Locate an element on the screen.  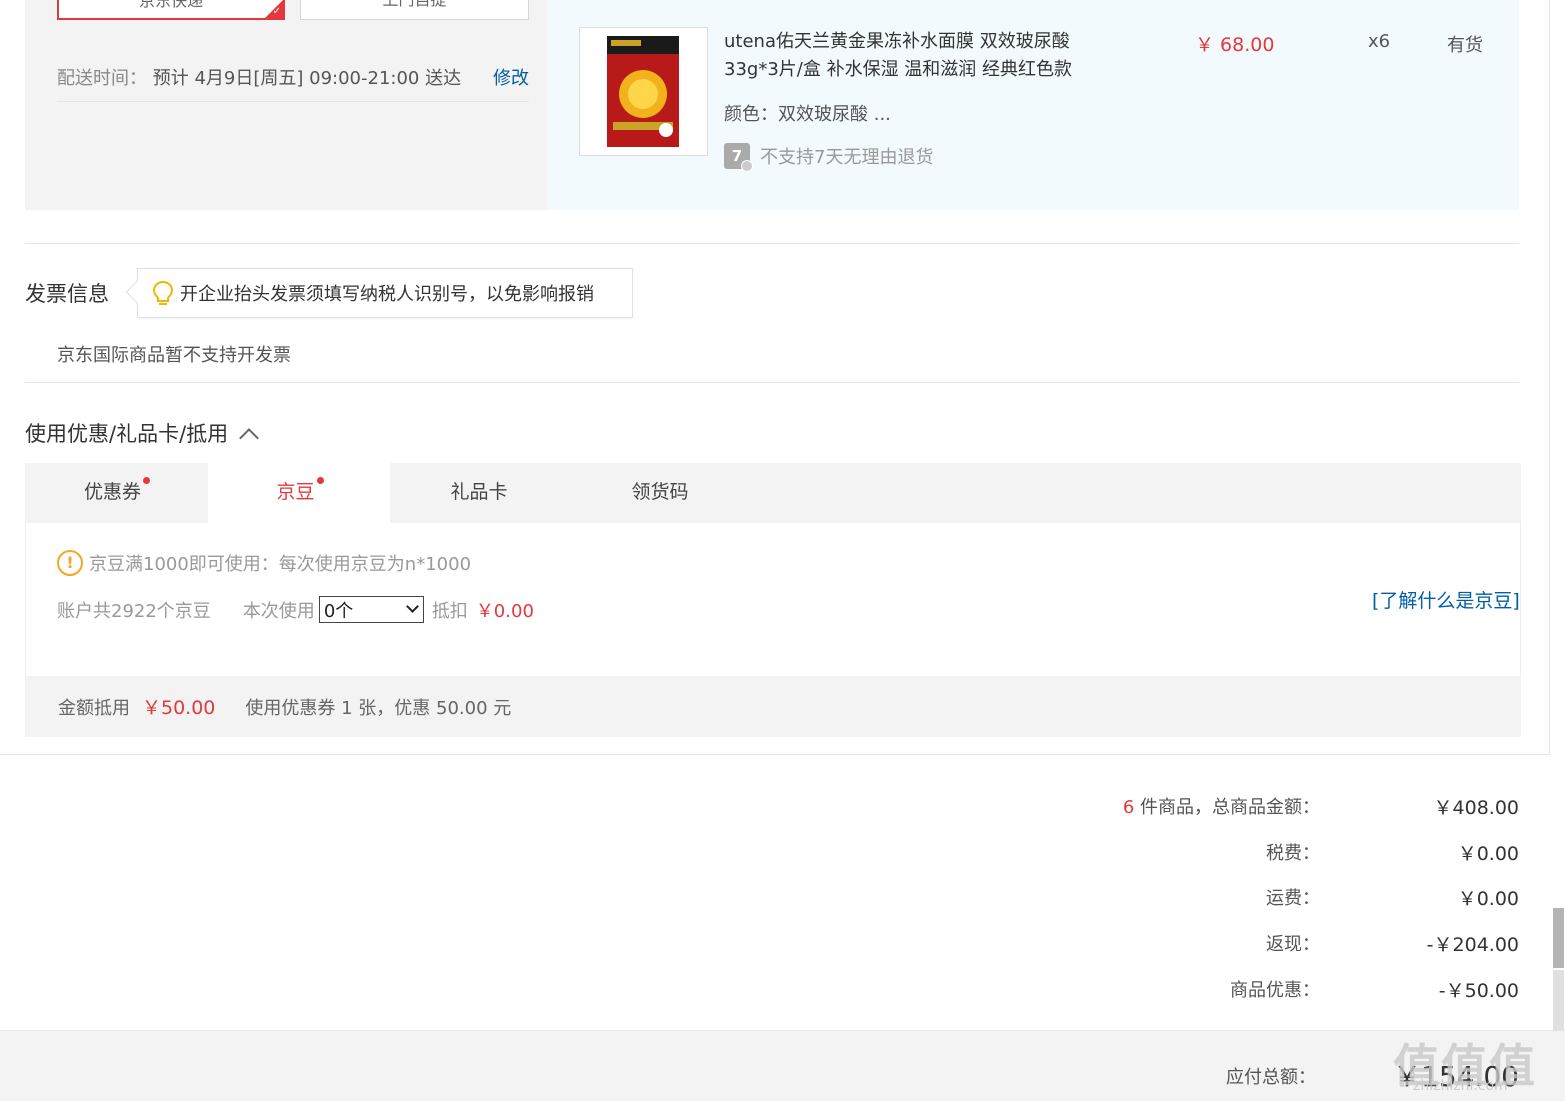
total-goods-value: ￥408.00 is located at coordinates (1476, 808).